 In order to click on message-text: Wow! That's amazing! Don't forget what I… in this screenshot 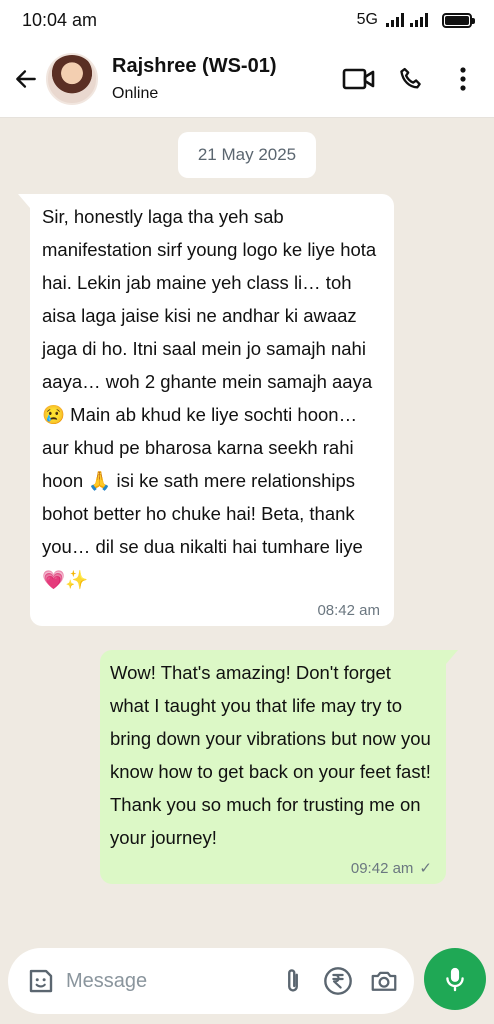, I will do `click(270, 755)`.